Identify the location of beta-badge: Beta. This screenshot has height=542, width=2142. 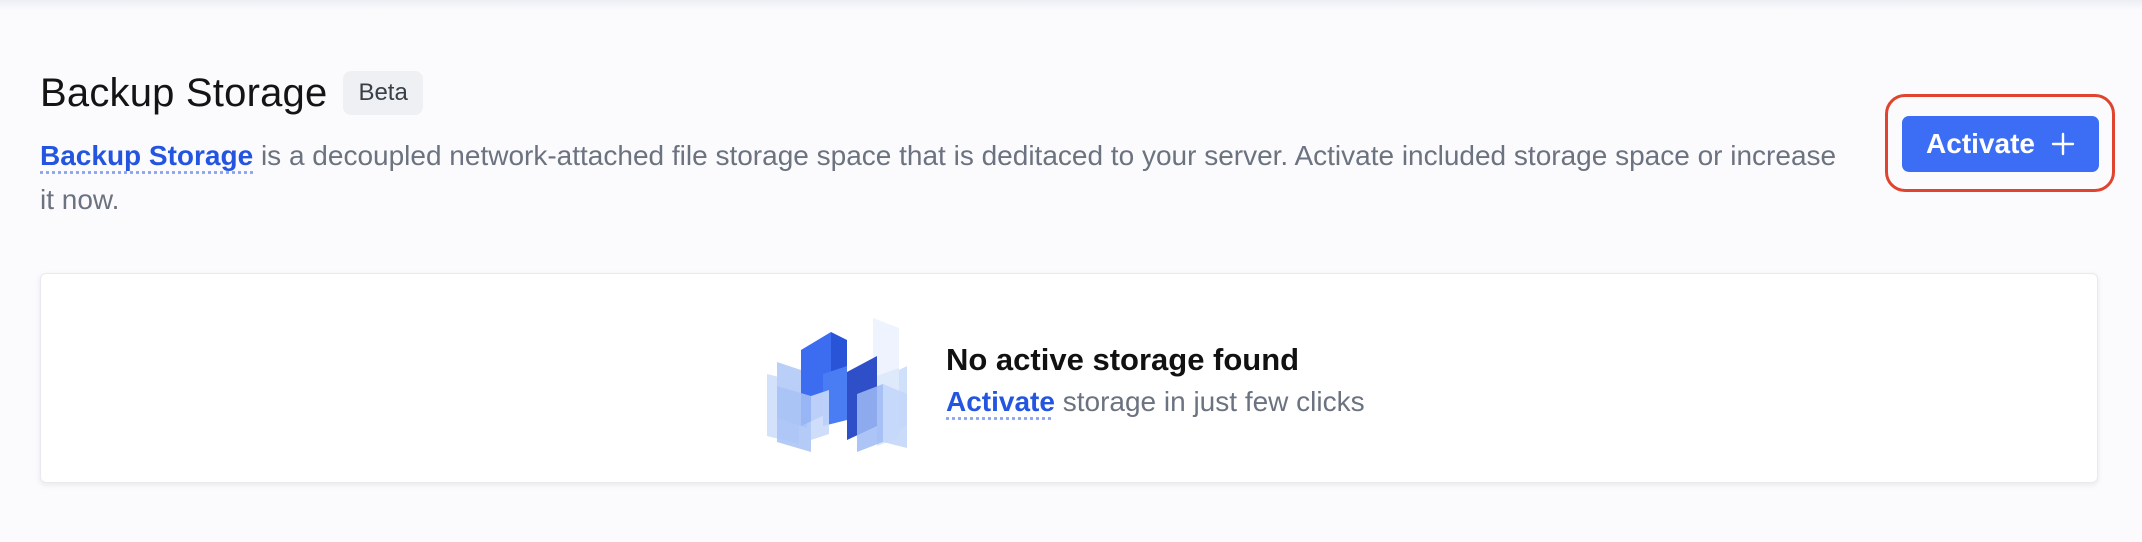
(383, 93).